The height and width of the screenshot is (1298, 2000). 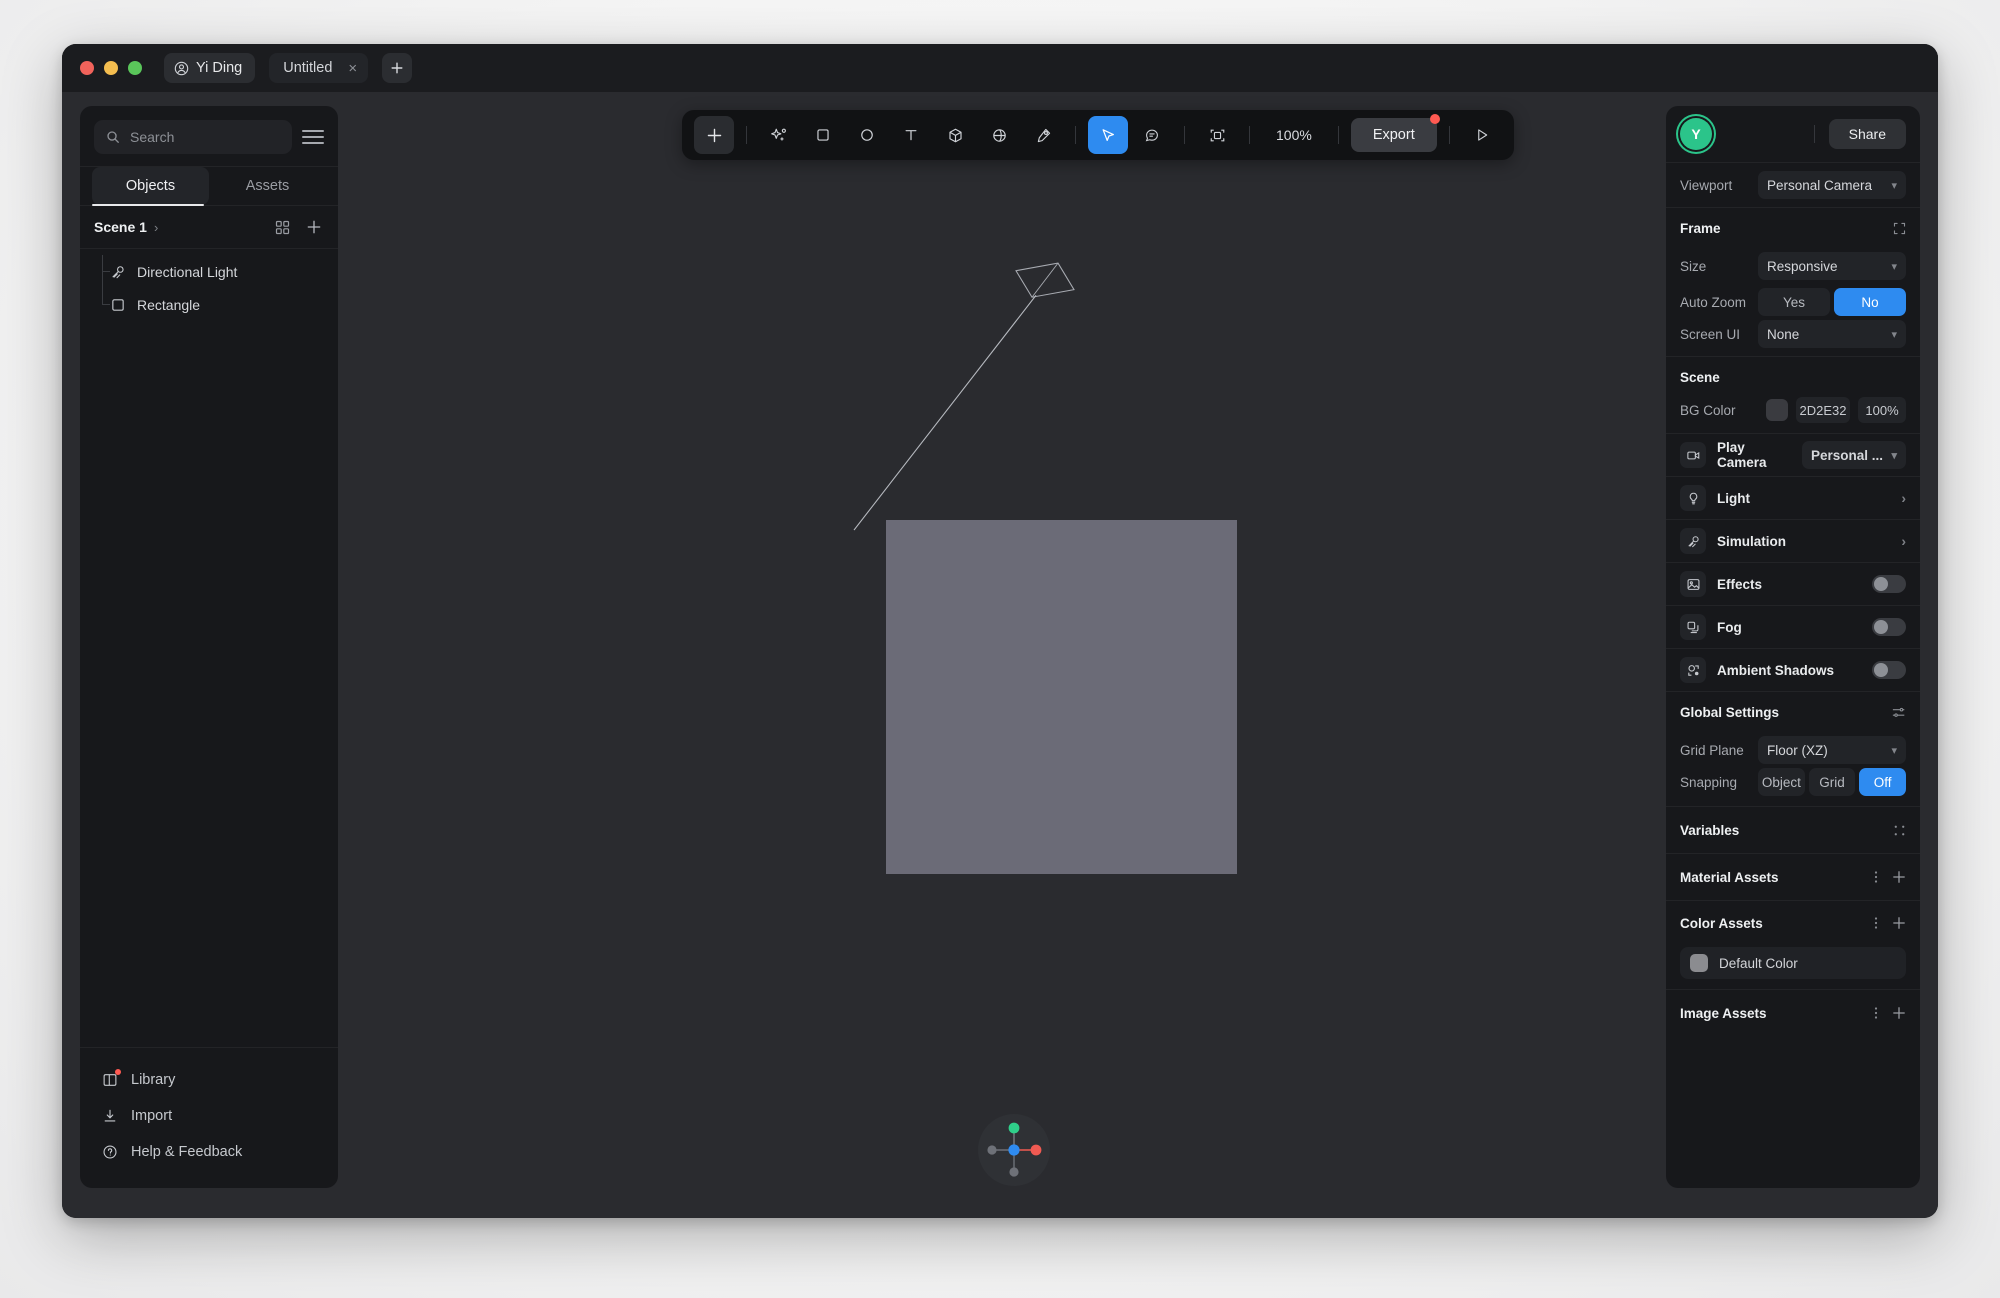 What do you see at coordinates (1899, 228) in the screenshot?
I see `expand-icon` at bounding box center [1899, 228].